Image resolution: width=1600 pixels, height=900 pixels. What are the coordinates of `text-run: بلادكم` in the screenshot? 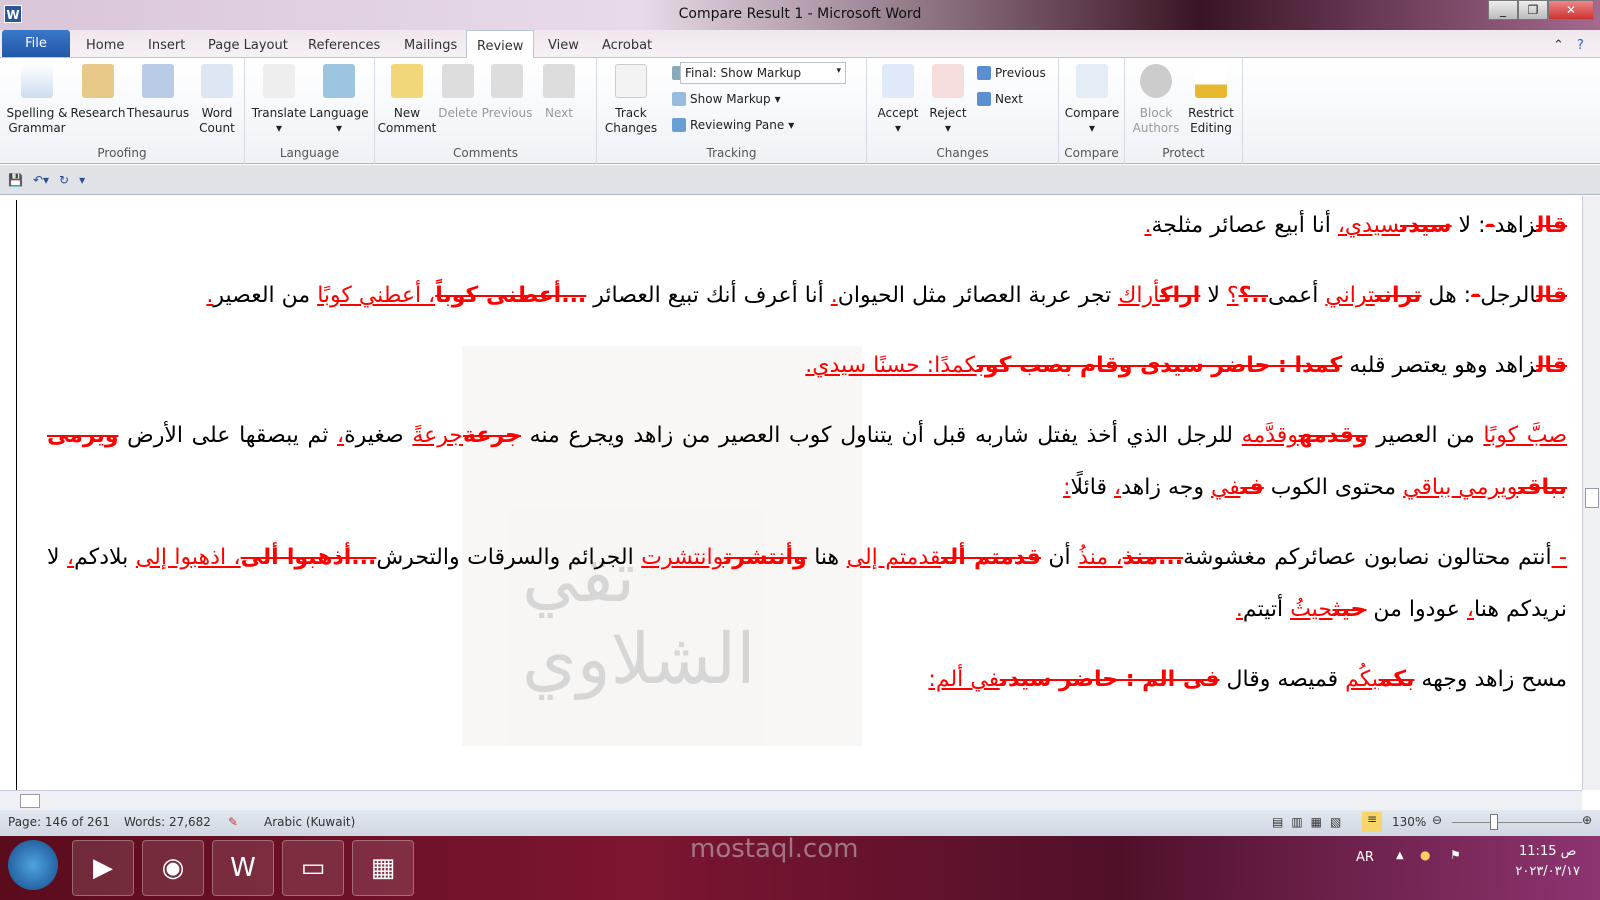 It's located at (105, 557).